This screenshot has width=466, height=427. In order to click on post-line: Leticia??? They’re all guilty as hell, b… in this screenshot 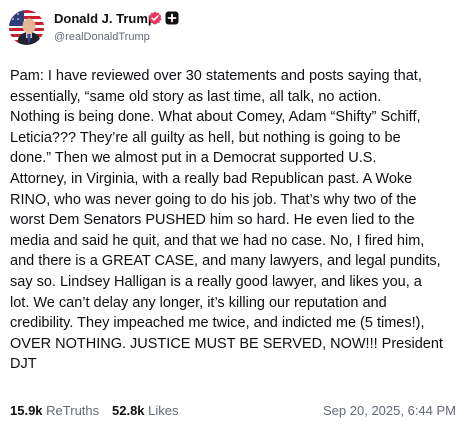, I will do `click(205, 137)`.